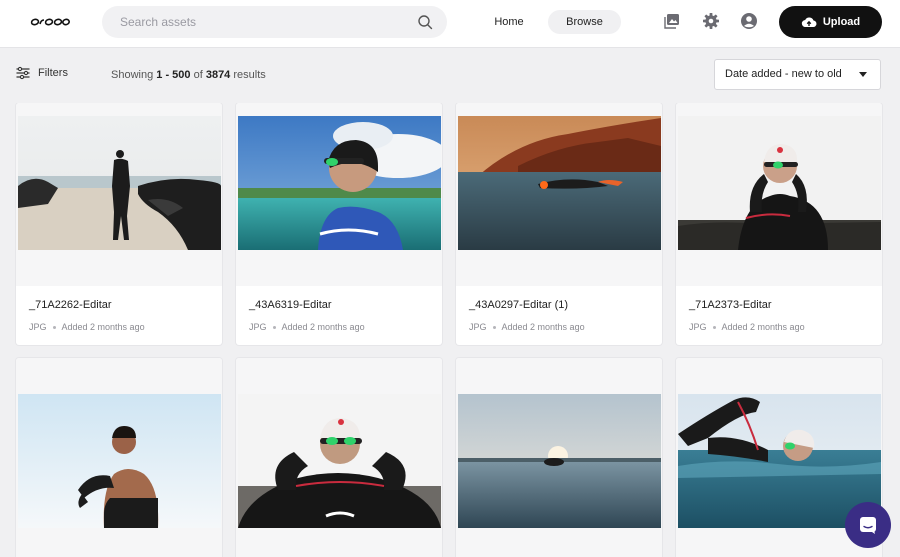 The height and width of the screenshot is (557, 900). Describe the element at coordinates (809, 22) in the screenshot. I see `cloud-upload-icon` at that location.